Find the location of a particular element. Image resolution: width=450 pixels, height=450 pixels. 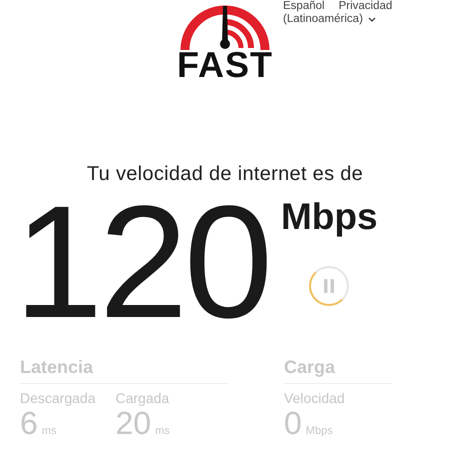

result-title: Tu velocidad de internet es de is located at coordinates (225, 174).